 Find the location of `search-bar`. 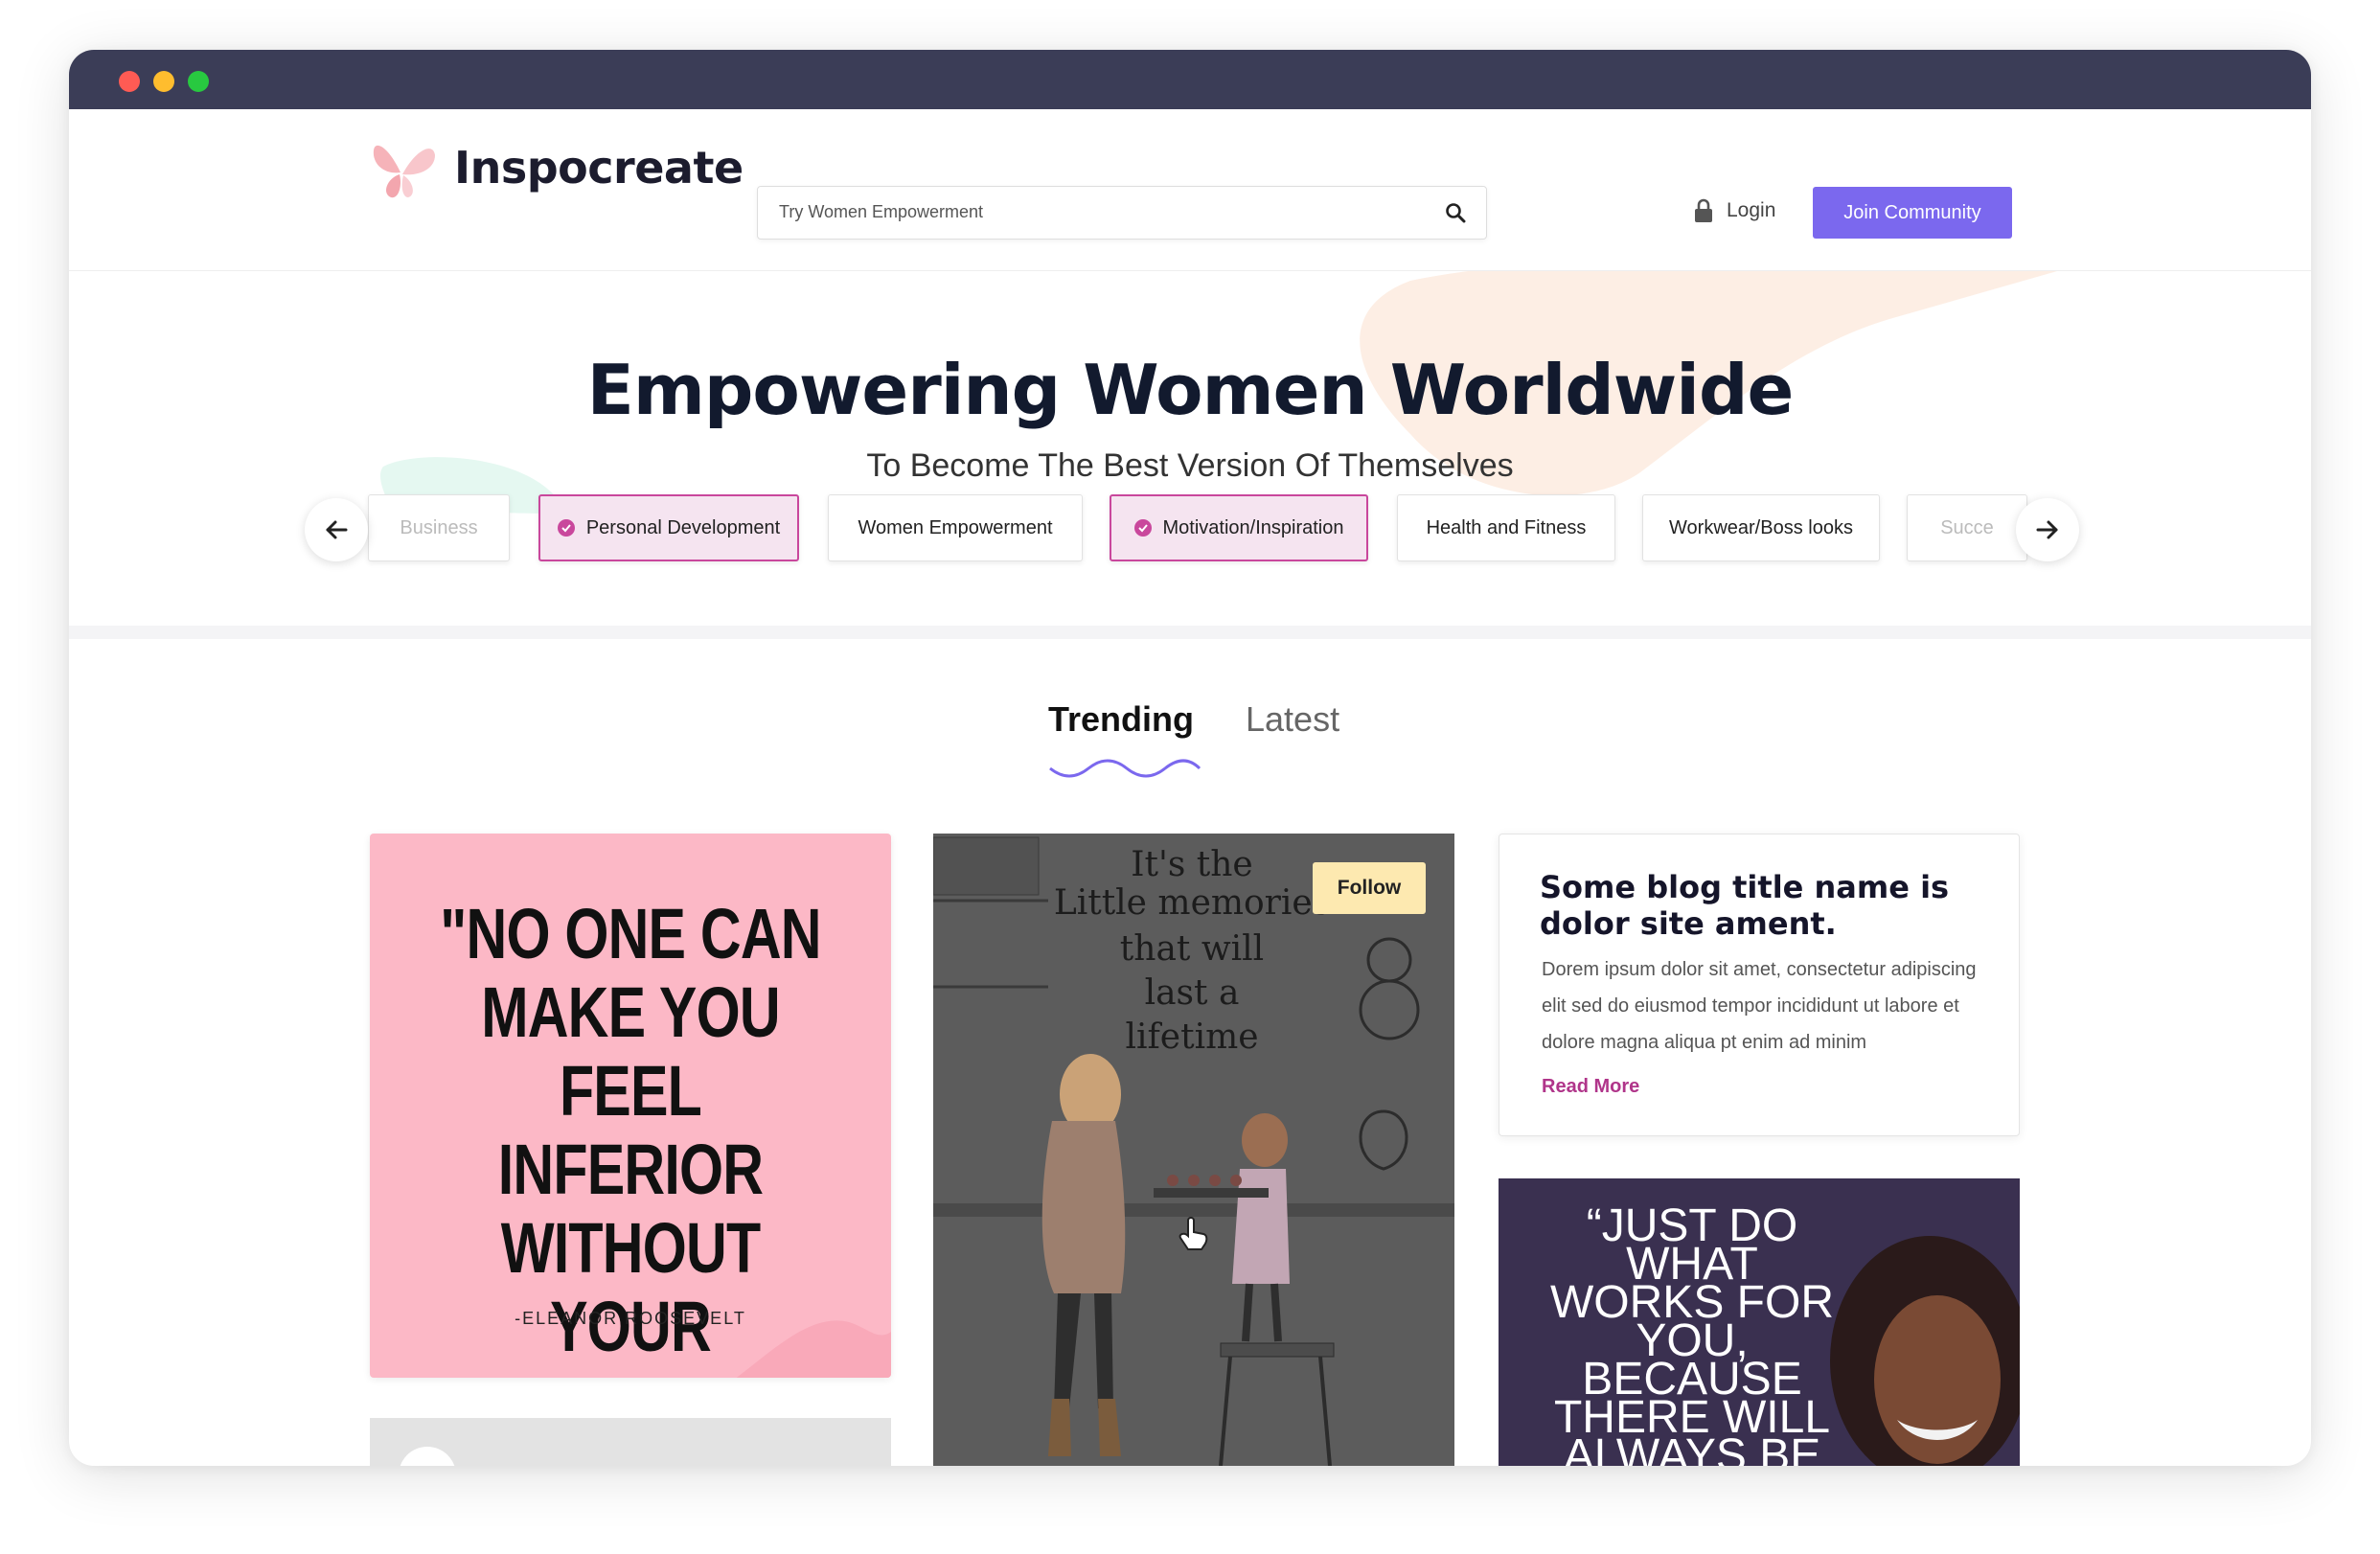

search-bar is located at coordinates (1122, 213).